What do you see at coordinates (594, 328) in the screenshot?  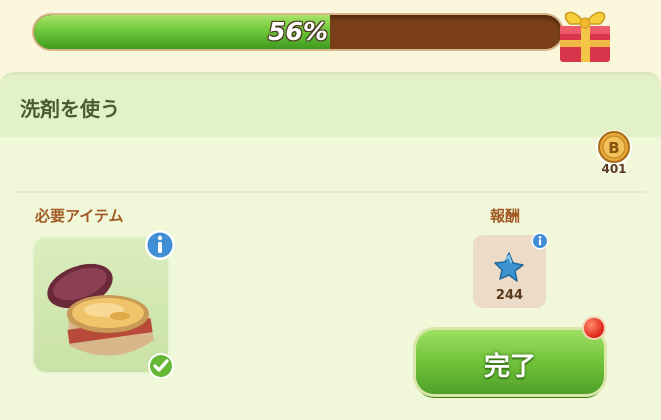 I see `notification-dot` at bounding box center [594, 328].